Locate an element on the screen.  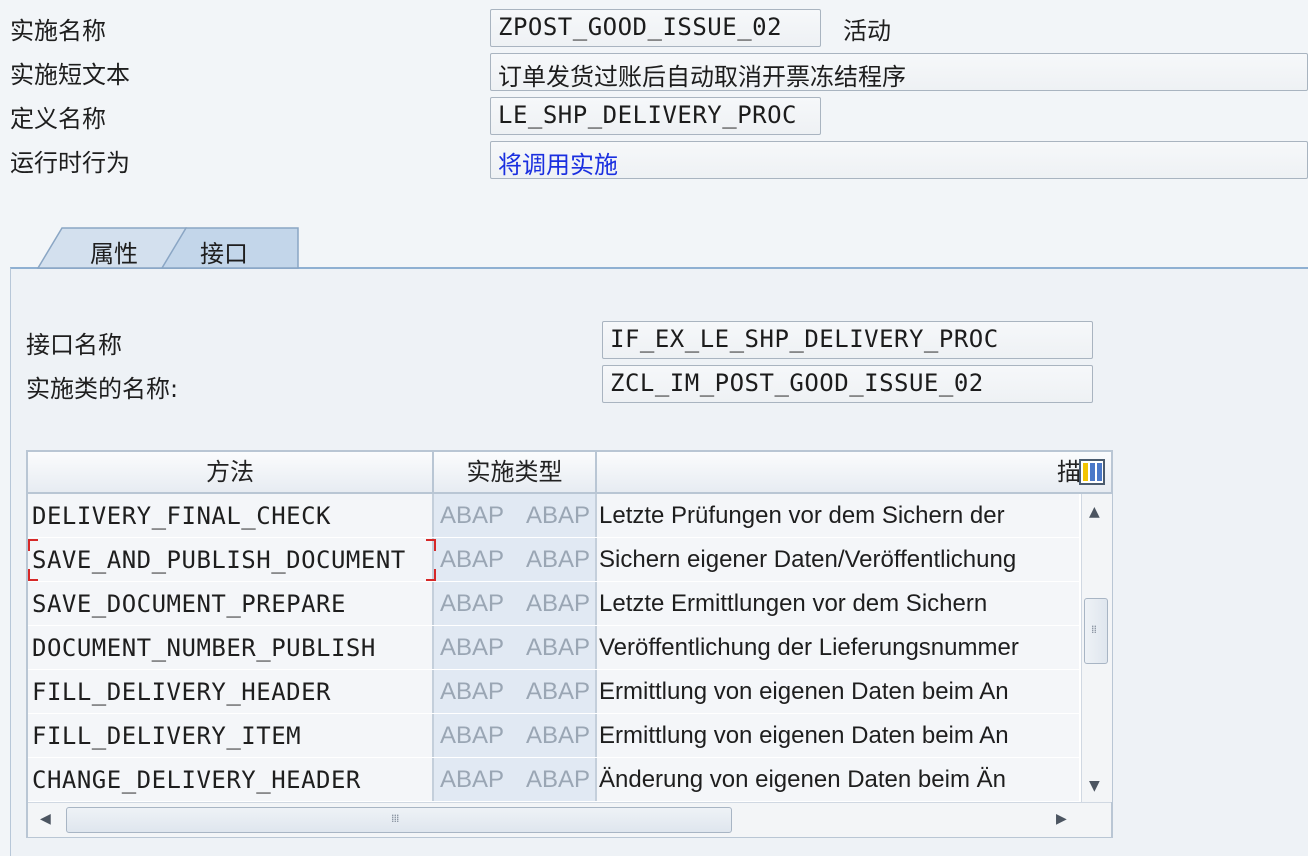
impl-class-field: ZCL_IM_POST_GOOD_ISSUE_02 is located at coordinates (847, 384).